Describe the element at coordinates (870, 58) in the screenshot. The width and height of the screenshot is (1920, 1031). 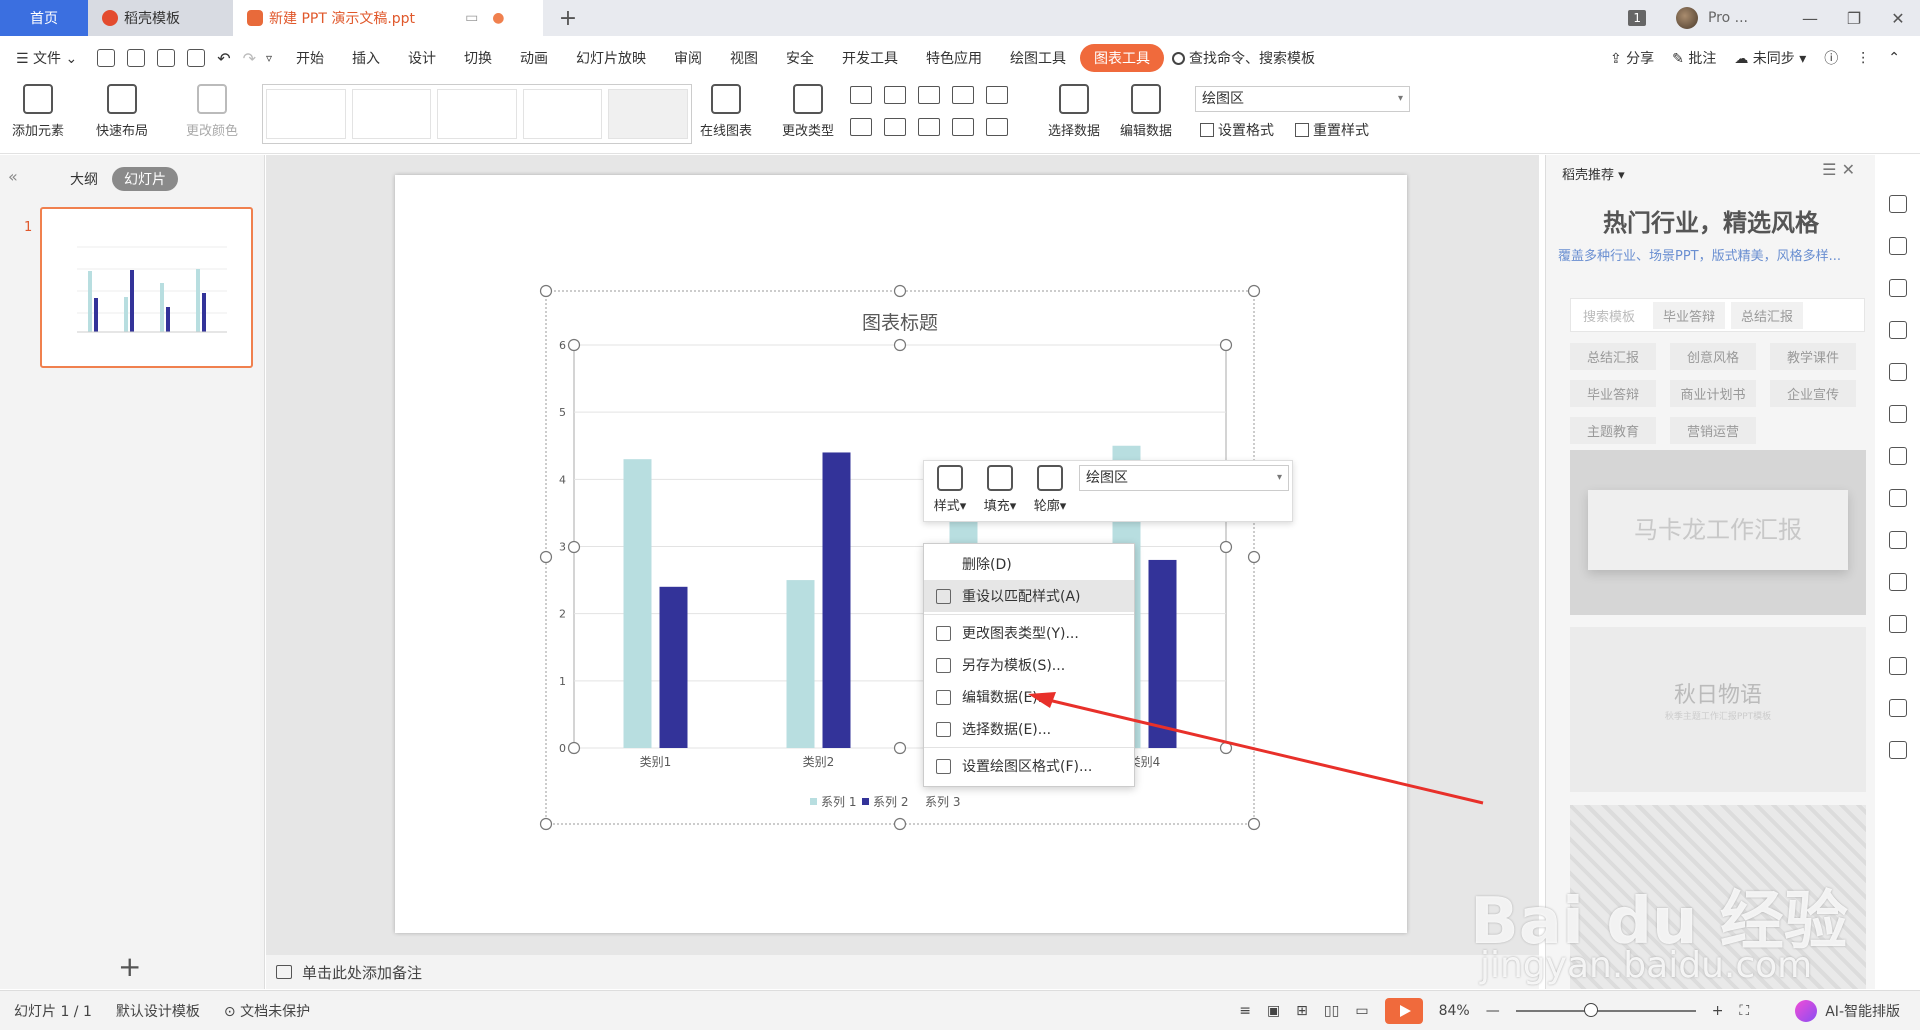
I see `menu-item-9: 开发工具` at that location.